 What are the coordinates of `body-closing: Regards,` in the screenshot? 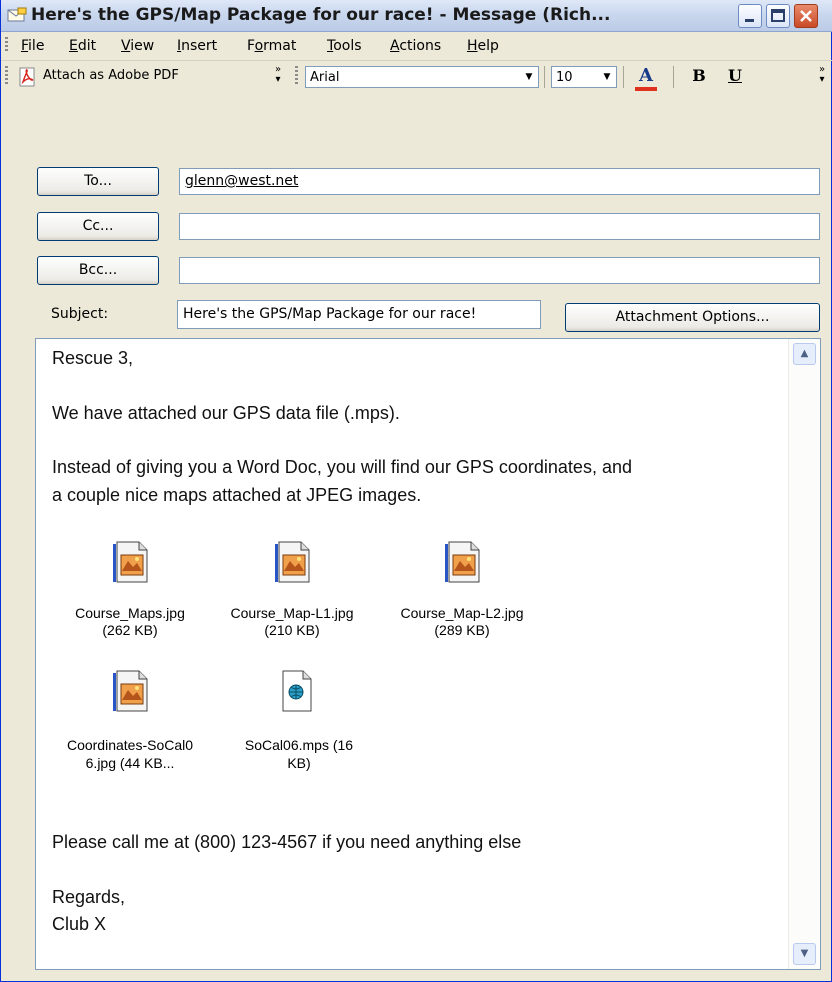 It's located at (89, 897).